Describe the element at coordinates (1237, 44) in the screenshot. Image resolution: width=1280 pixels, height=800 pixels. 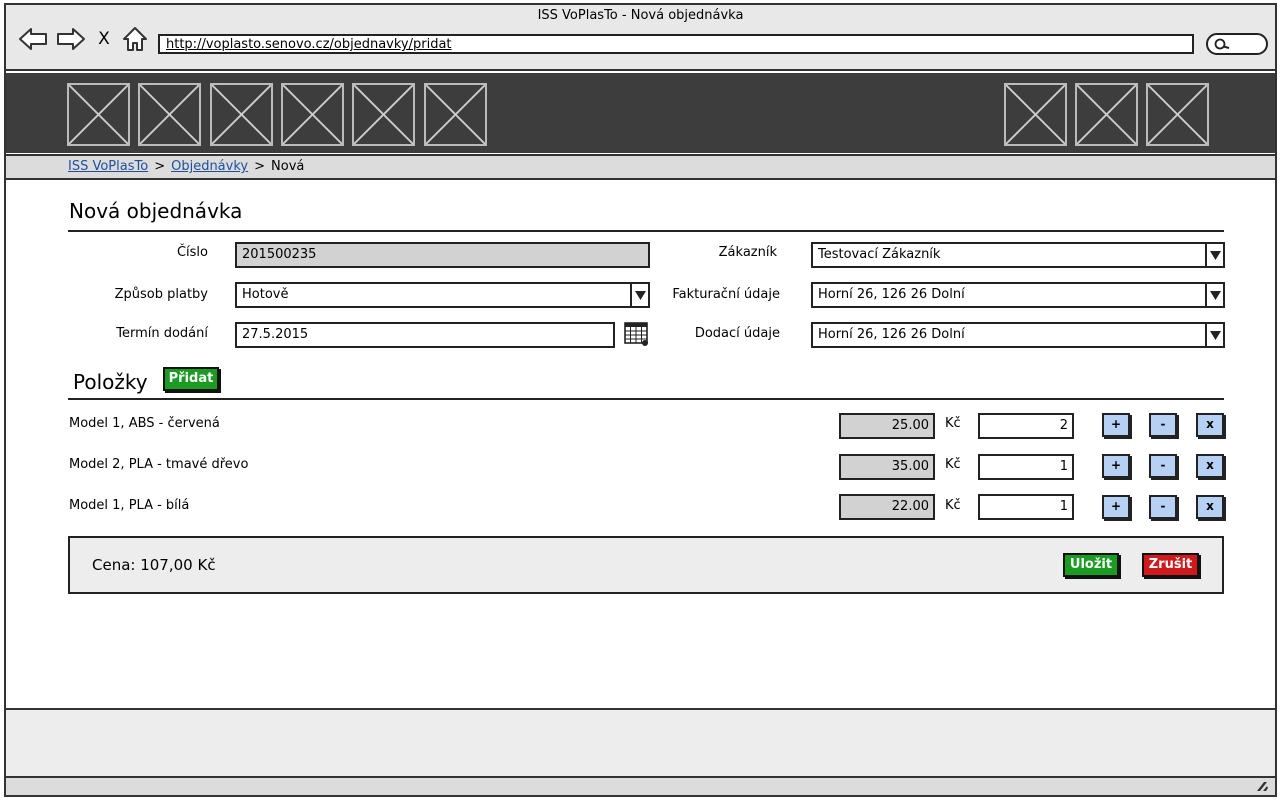
I see `browser-search-field` at that location.